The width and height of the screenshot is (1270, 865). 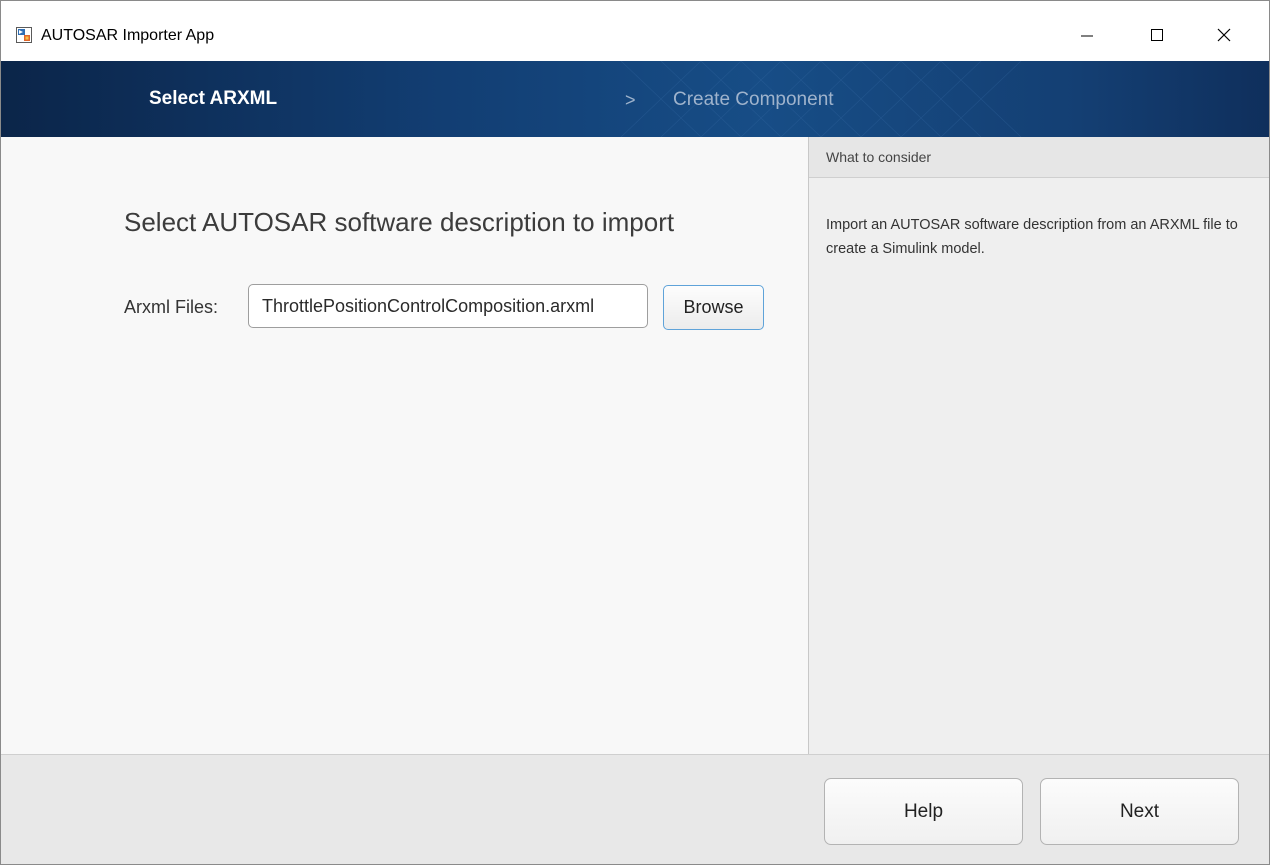 What do you see at coordinates (213, 98) in the screenshot?
I see `step-select-arxml: Select ARXML` at bounding box center [213, 98].